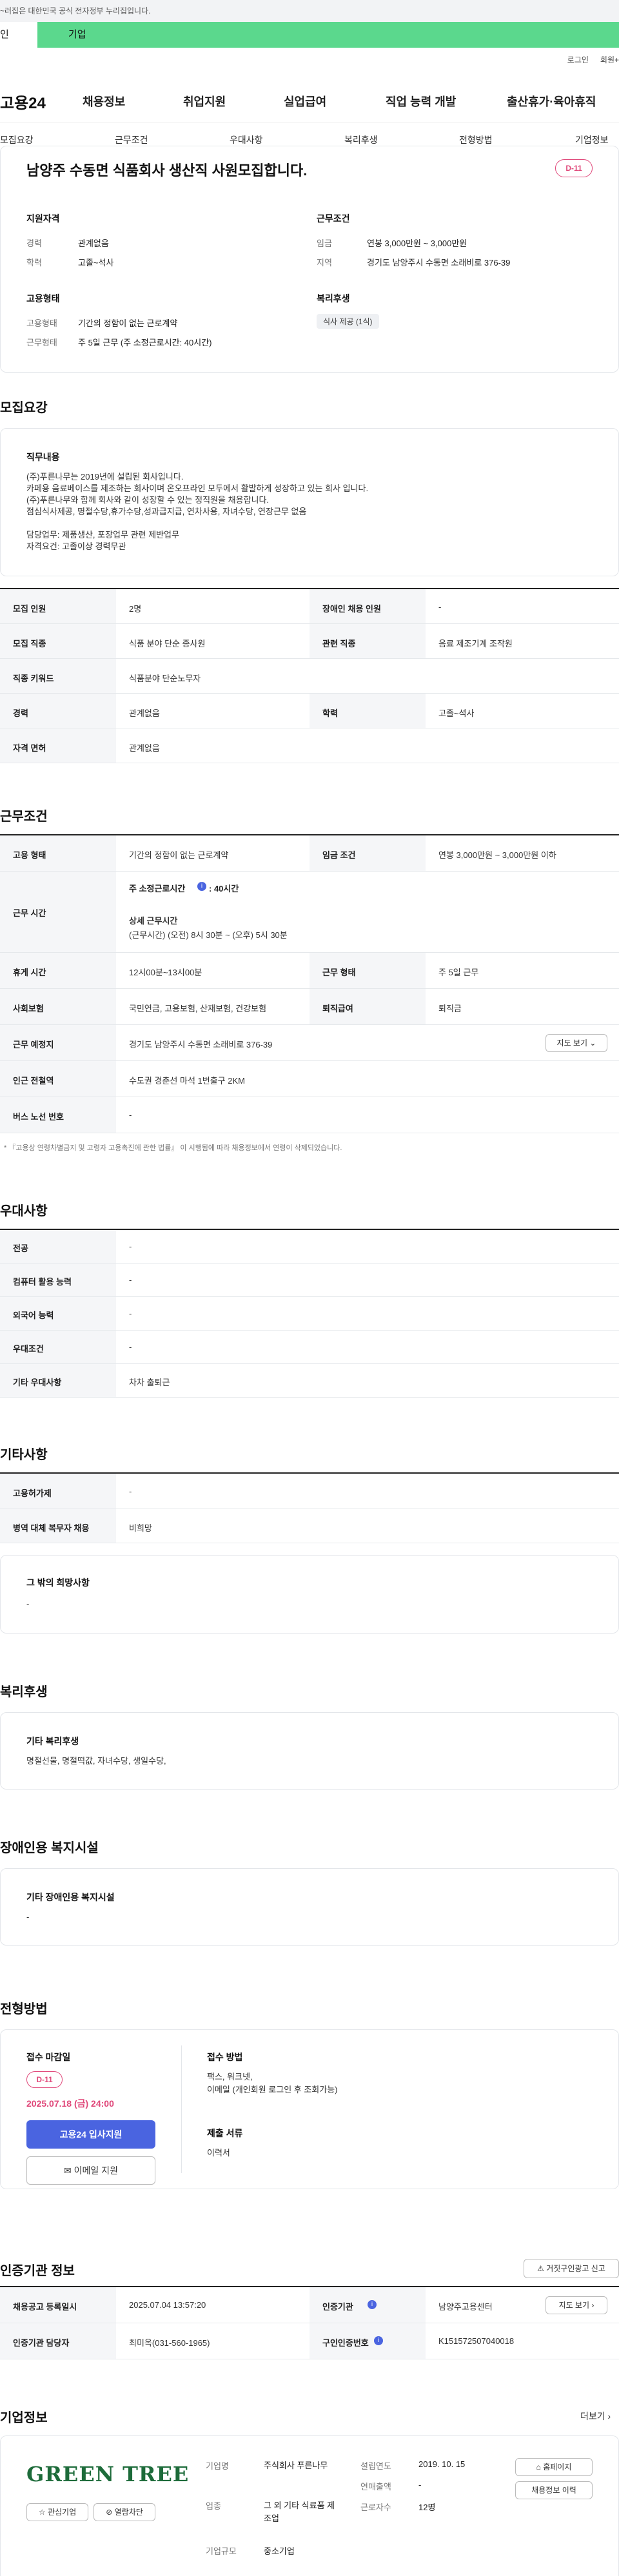  What do you see at coordinates (458, 973) in the screenshot?
I see `row-value: 주 5일 근무` at bounding box center [458, 973].